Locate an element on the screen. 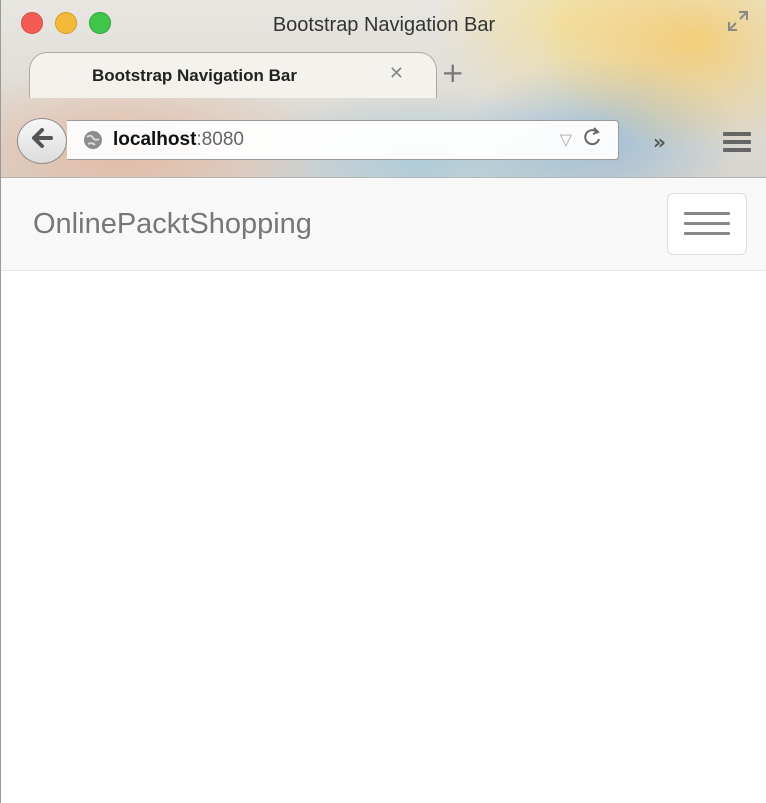  tab-label: Bootstrap Navigation Bar is located at coordinates (194, 75).